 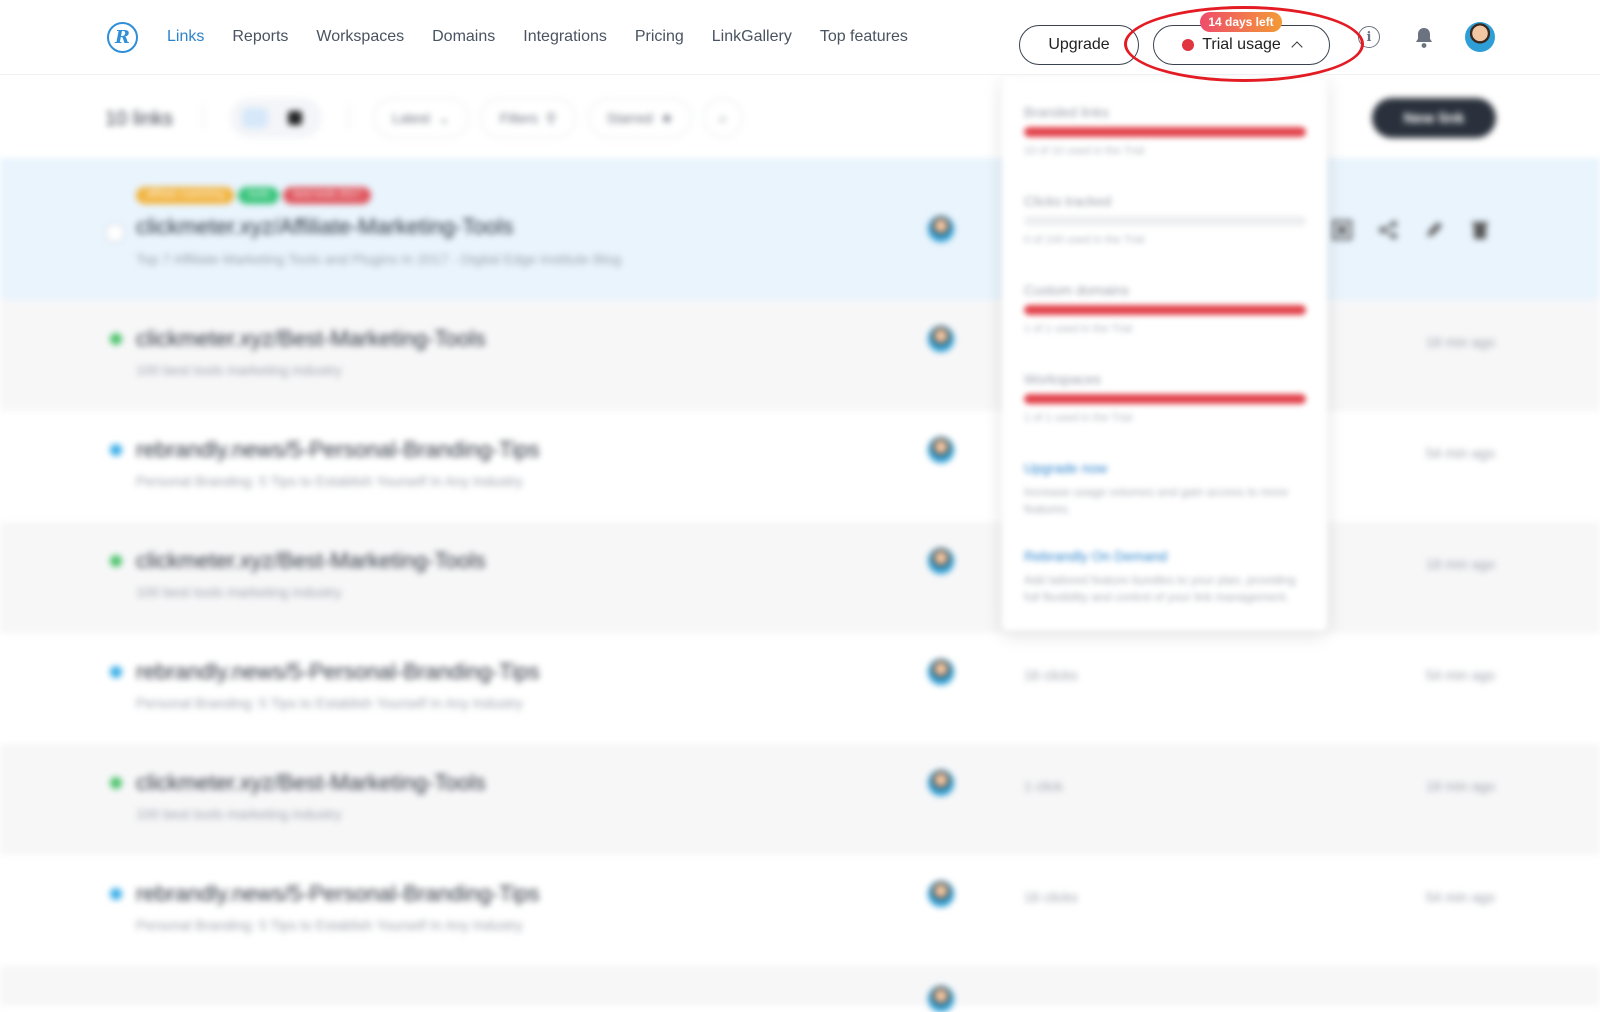 What do you see at coordinates (1424, 38) in the screenshot?
I see `bell-icon` at bounding box center [1424, 38].